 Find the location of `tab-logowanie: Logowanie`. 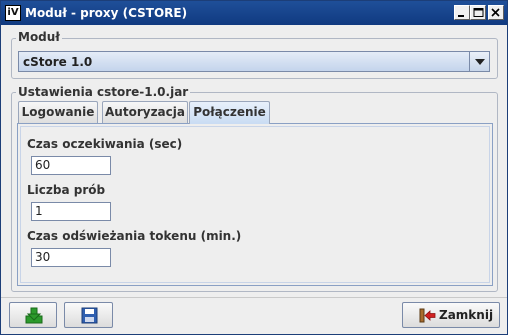

tab-logowanie: Logowanie is located at coordinates (58, 112).